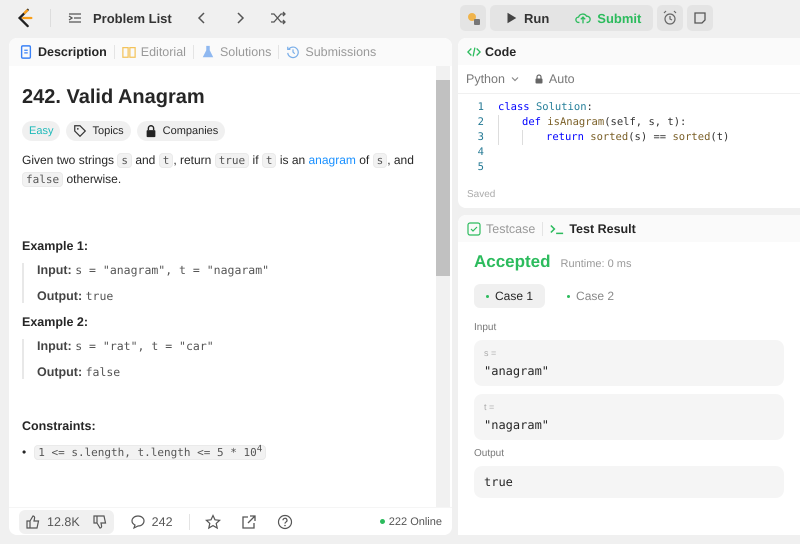 This screenshot has height=544, width=800. I want to click on line-number: 3, so click(480, 137).